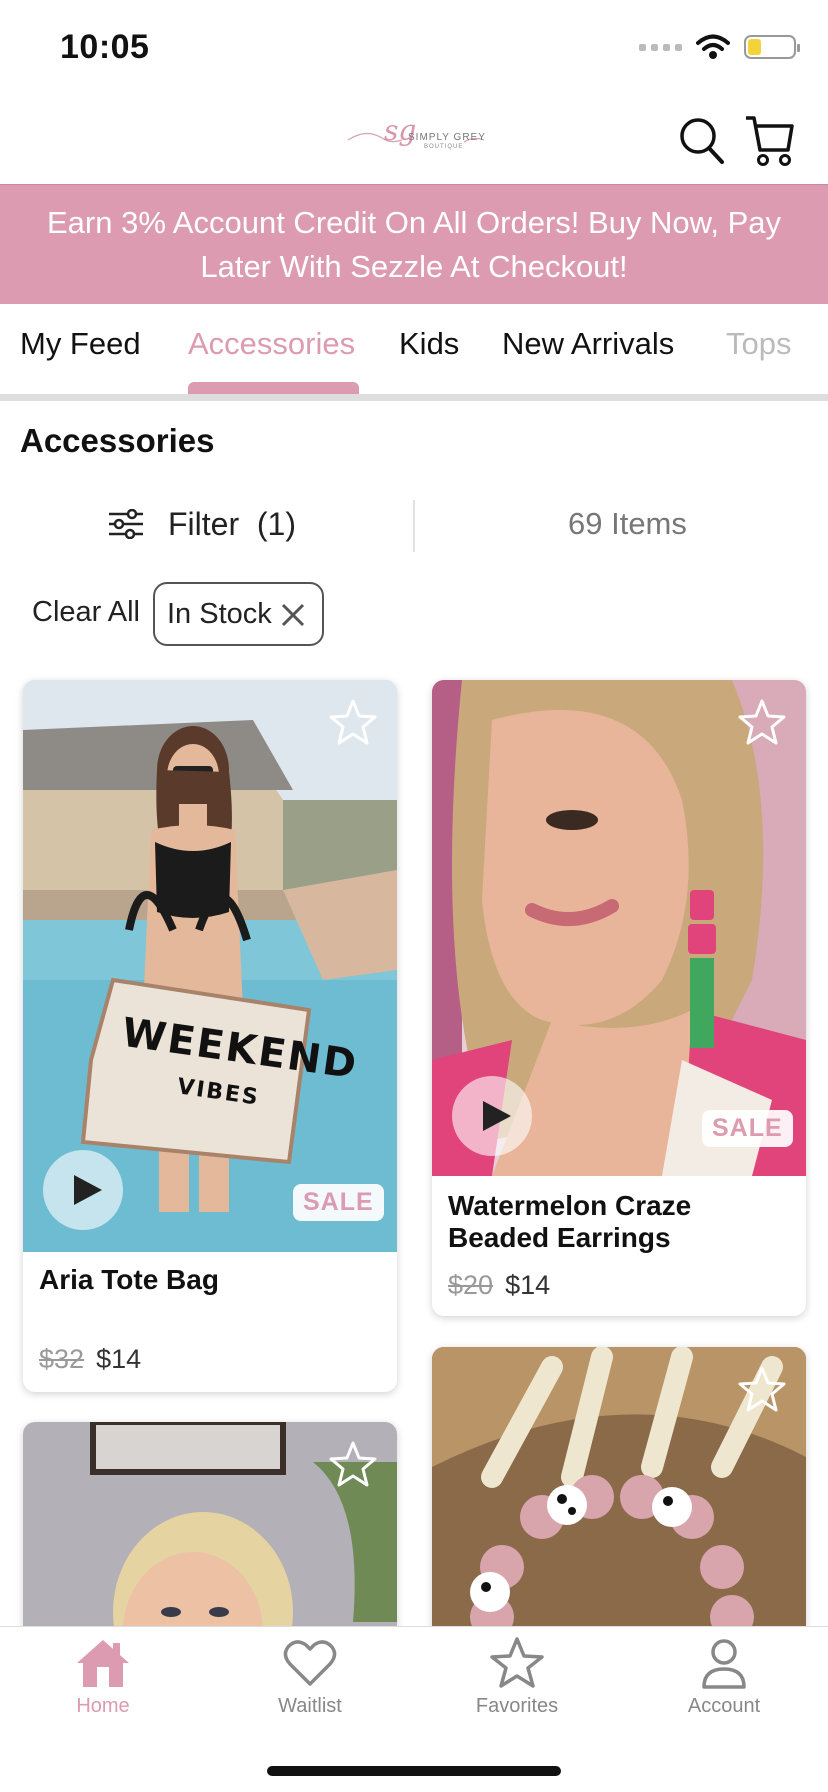 Image resolution: width=828 pixels, height=1792 pixels. Describe the element at coordinates (232, 523) in the screenshot. I see `filter-label: Filter (1)` at that location.